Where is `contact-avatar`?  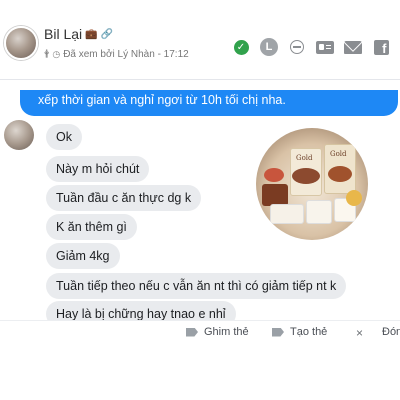 contact-avatar is located at coordinates (21, 43).